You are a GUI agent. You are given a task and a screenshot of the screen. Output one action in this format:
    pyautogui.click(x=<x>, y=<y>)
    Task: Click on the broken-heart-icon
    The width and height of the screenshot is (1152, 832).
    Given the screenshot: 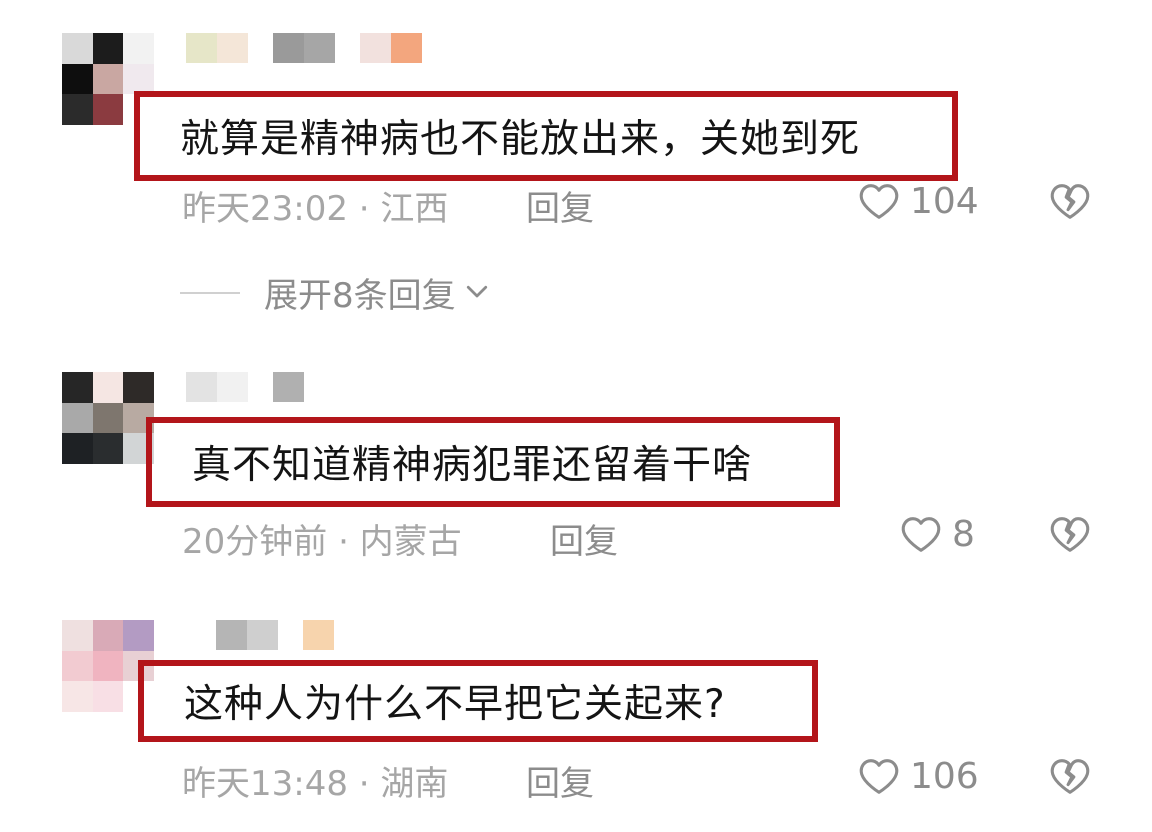 What is the action you would take?
    pyautogui.click(x=1070, y=781)
    